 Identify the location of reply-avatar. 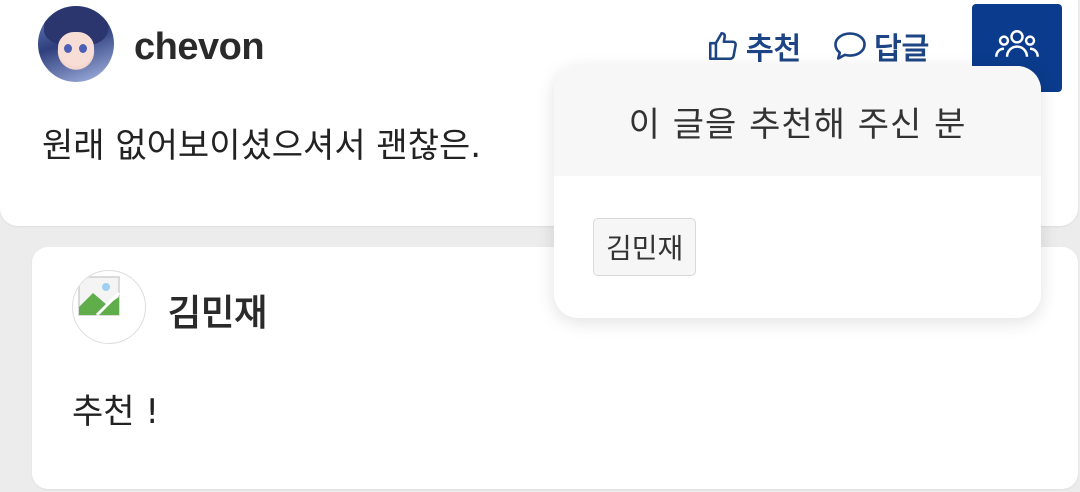
(109, 307).